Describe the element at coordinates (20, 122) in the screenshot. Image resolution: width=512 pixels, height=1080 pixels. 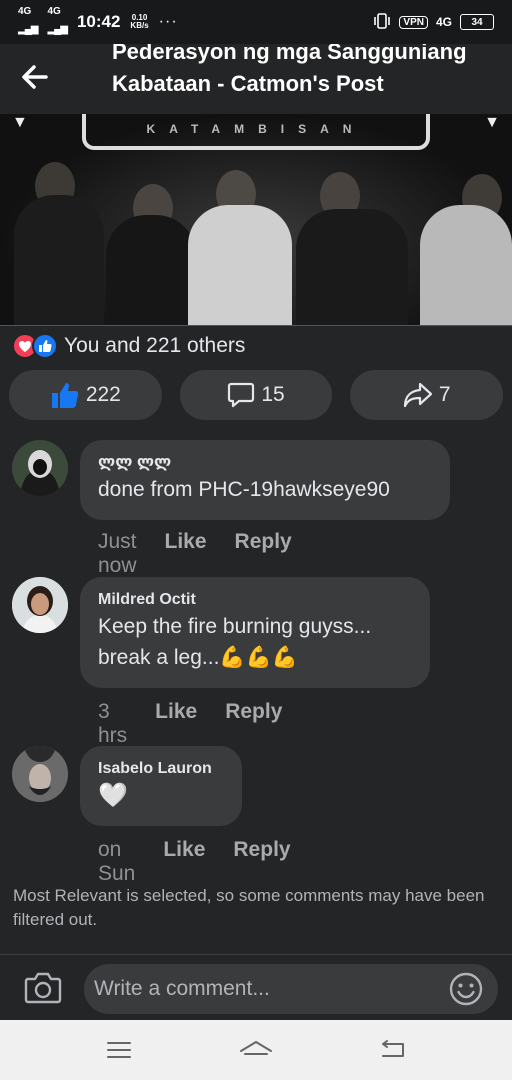
I see `chevron-left-icon: ▼` at that location.